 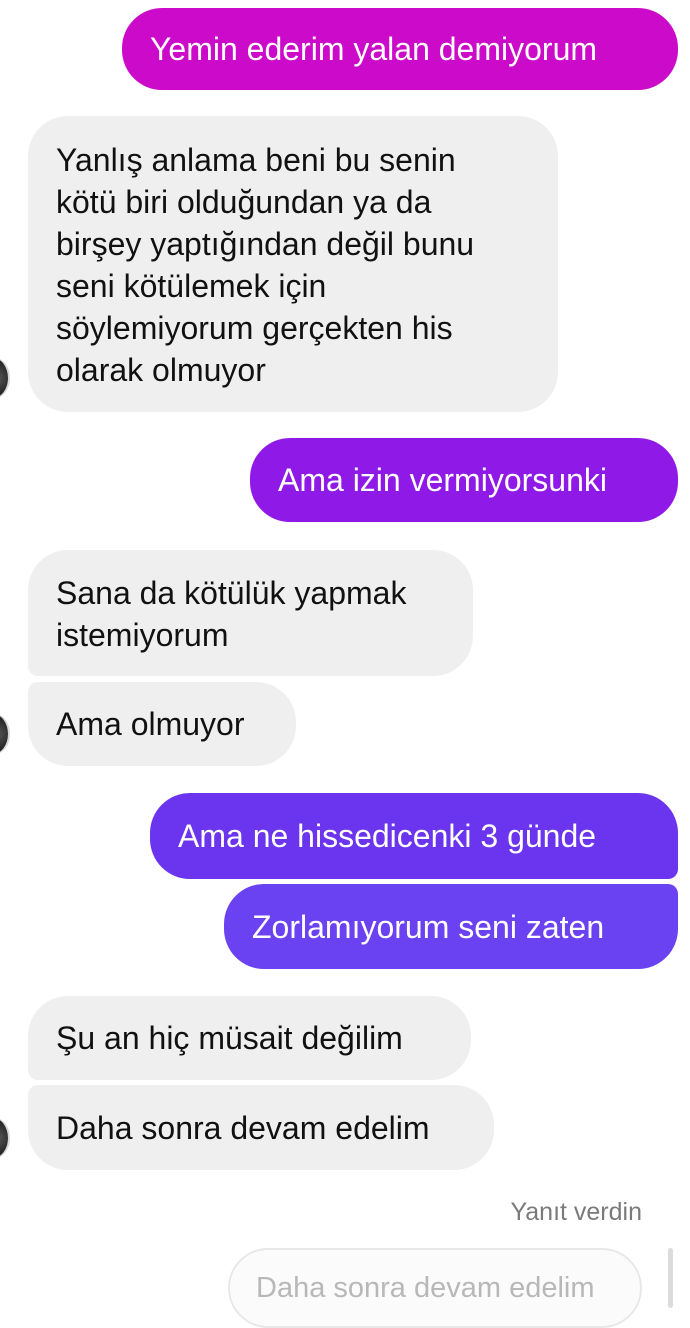 What do you see at coordinates (428, 926) in the screenshot?
I see `message-text: Zorlamıyorum seni zaten` at bounding box center [428, 926].